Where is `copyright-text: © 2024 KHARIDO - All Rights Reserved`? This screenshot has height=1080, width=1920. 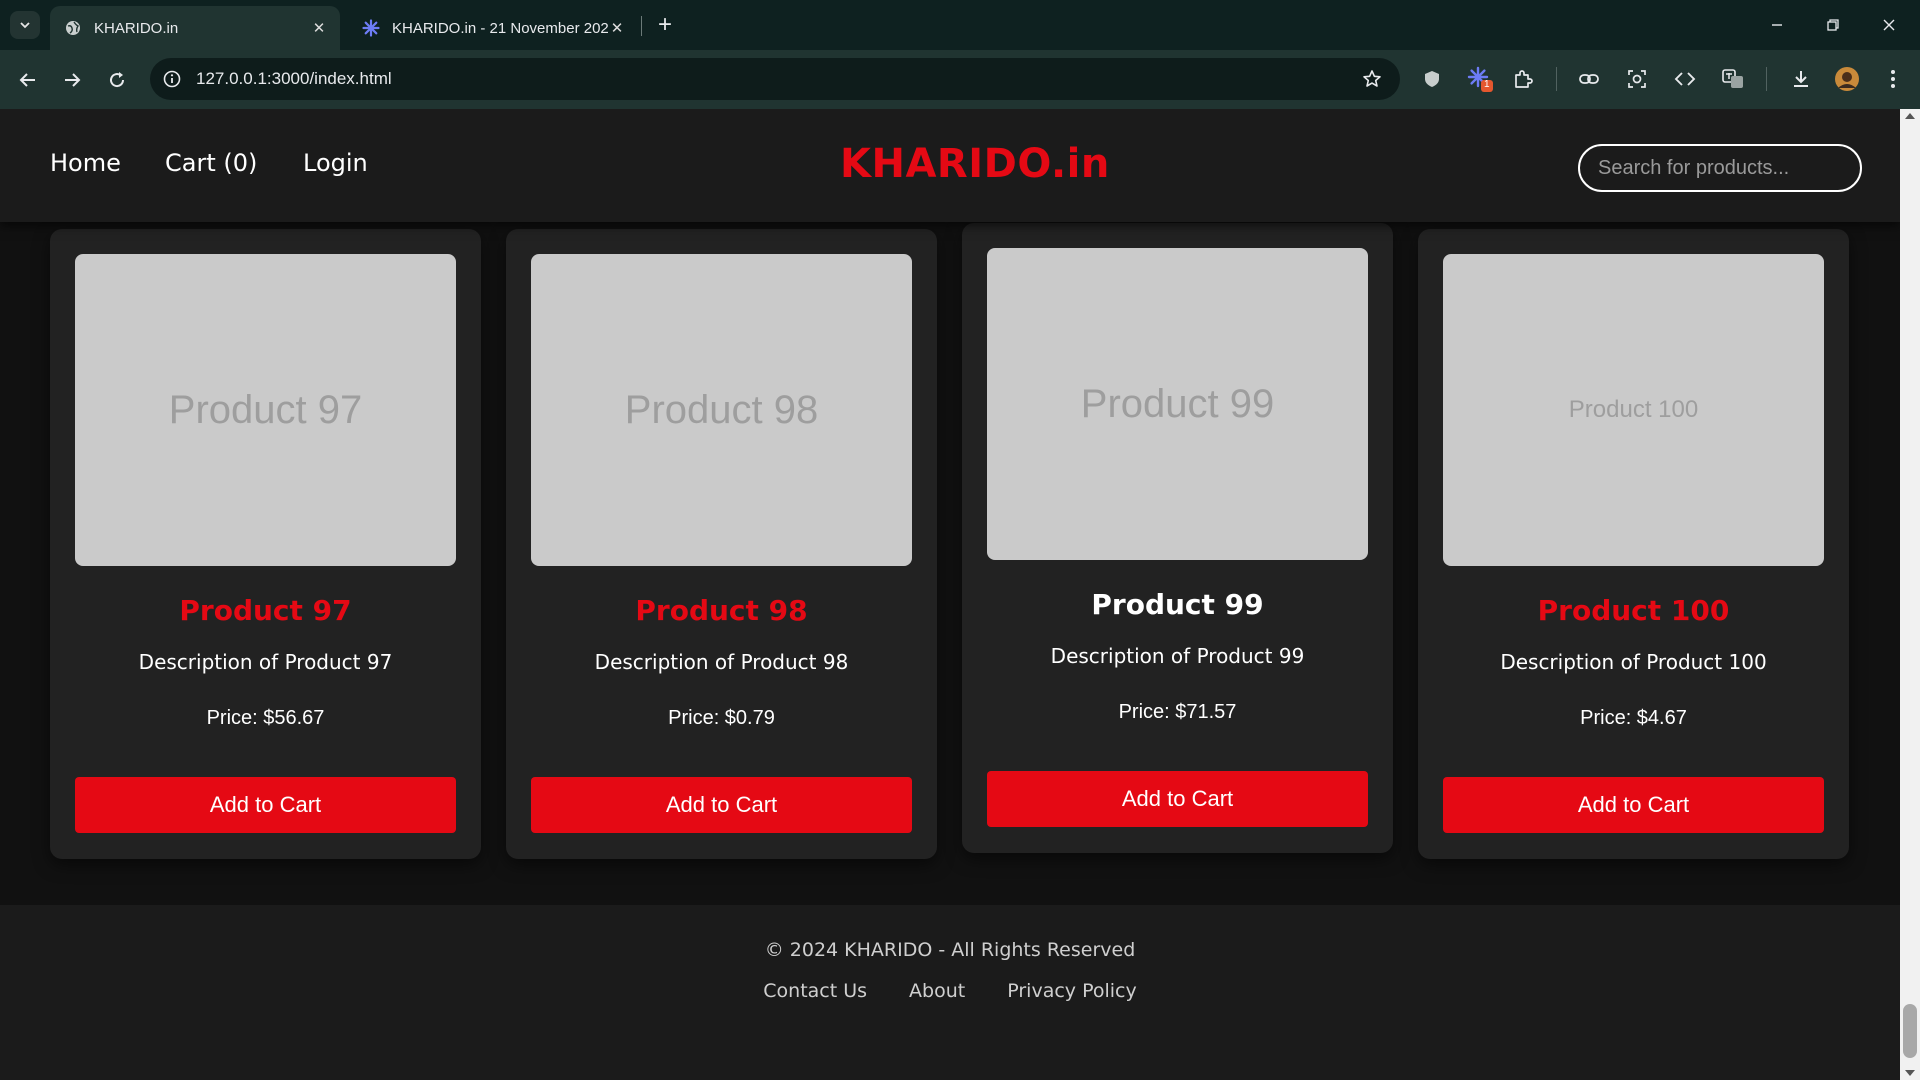
copyright-text: © 2024 KHARIDO - All Rights Reserved is located at coordinates (950, 950).